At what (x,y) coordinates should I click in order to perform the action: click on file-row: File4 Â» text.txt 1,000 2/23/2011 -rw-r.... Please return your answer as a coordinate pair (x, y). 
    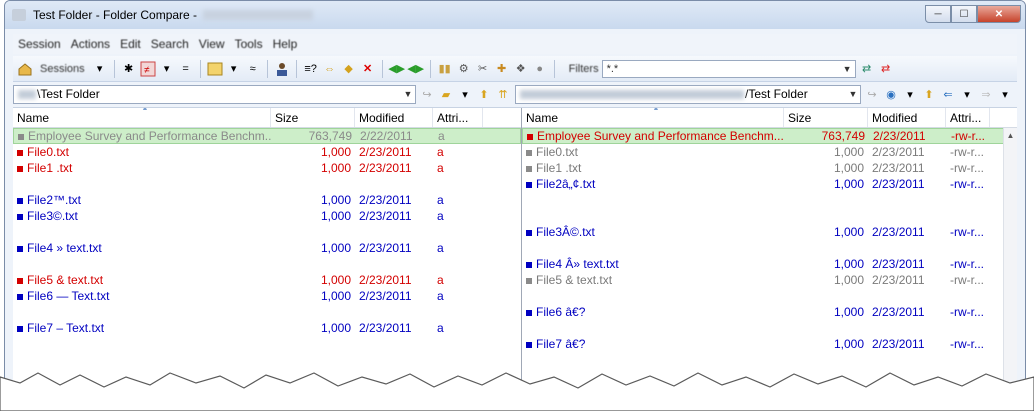
    Looking at the image, I should click on (769, 264).